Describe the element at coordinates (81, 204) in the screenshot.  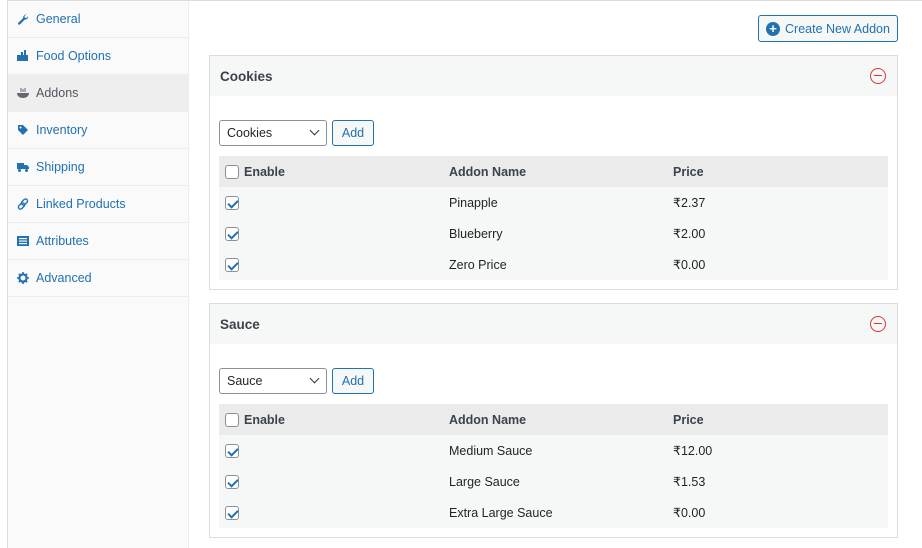
I see `sidebar-item-label: Linked Products` at that location.